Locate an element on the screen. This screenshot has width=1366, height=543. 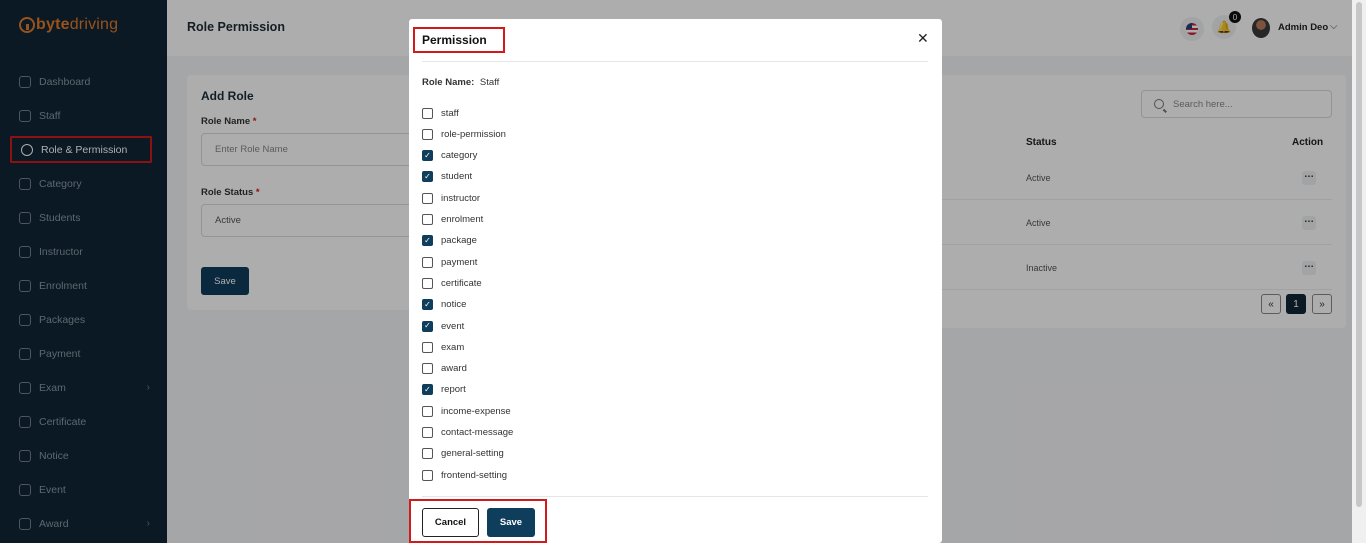
modal-role-name: Role Name: Staff is located at coordinates (460, 82).